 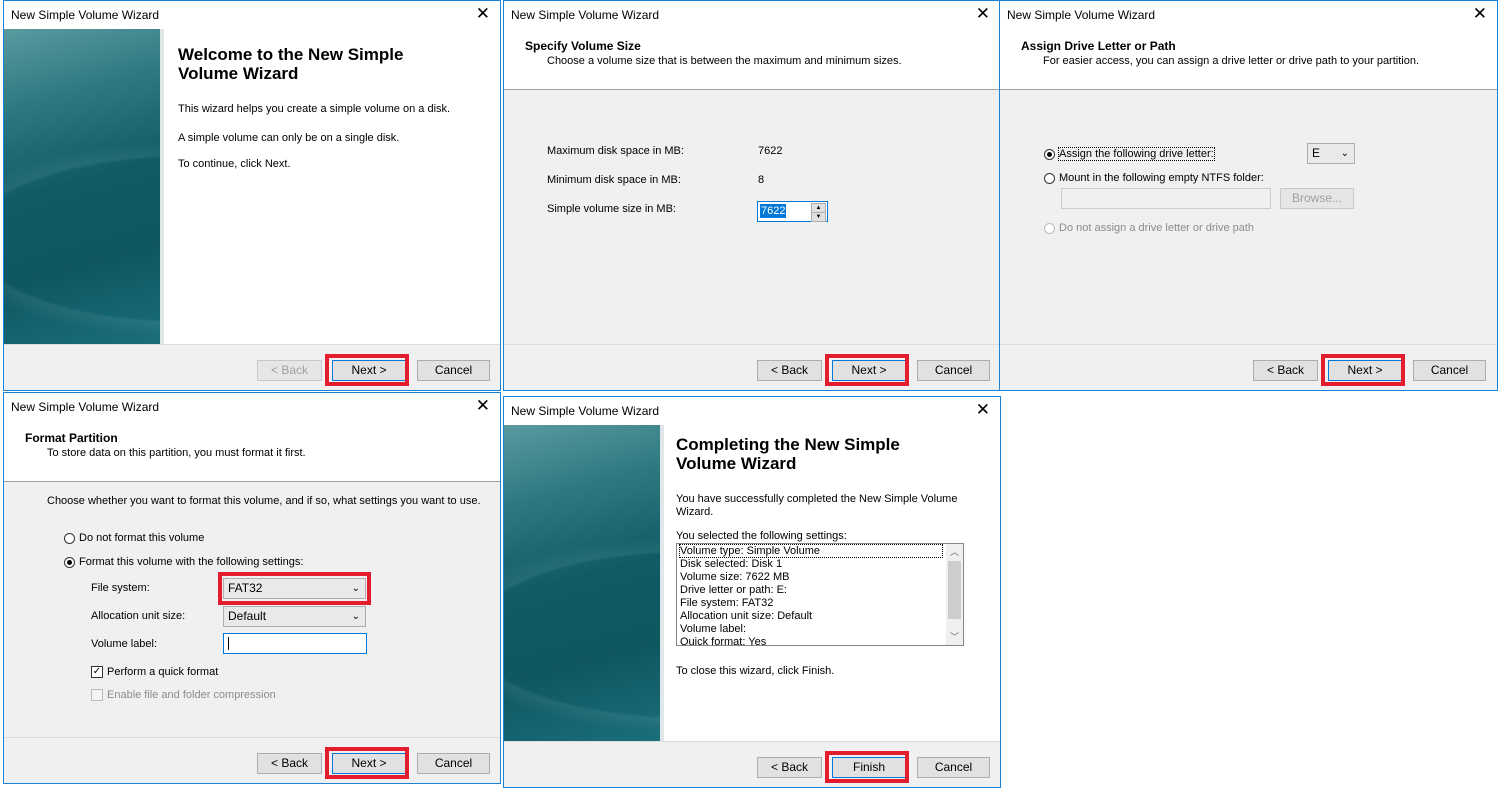 What do you see at coordinates (247, 616) in the screenshot?
I see `allocation-value: Default` at bounding box center [247, 616].